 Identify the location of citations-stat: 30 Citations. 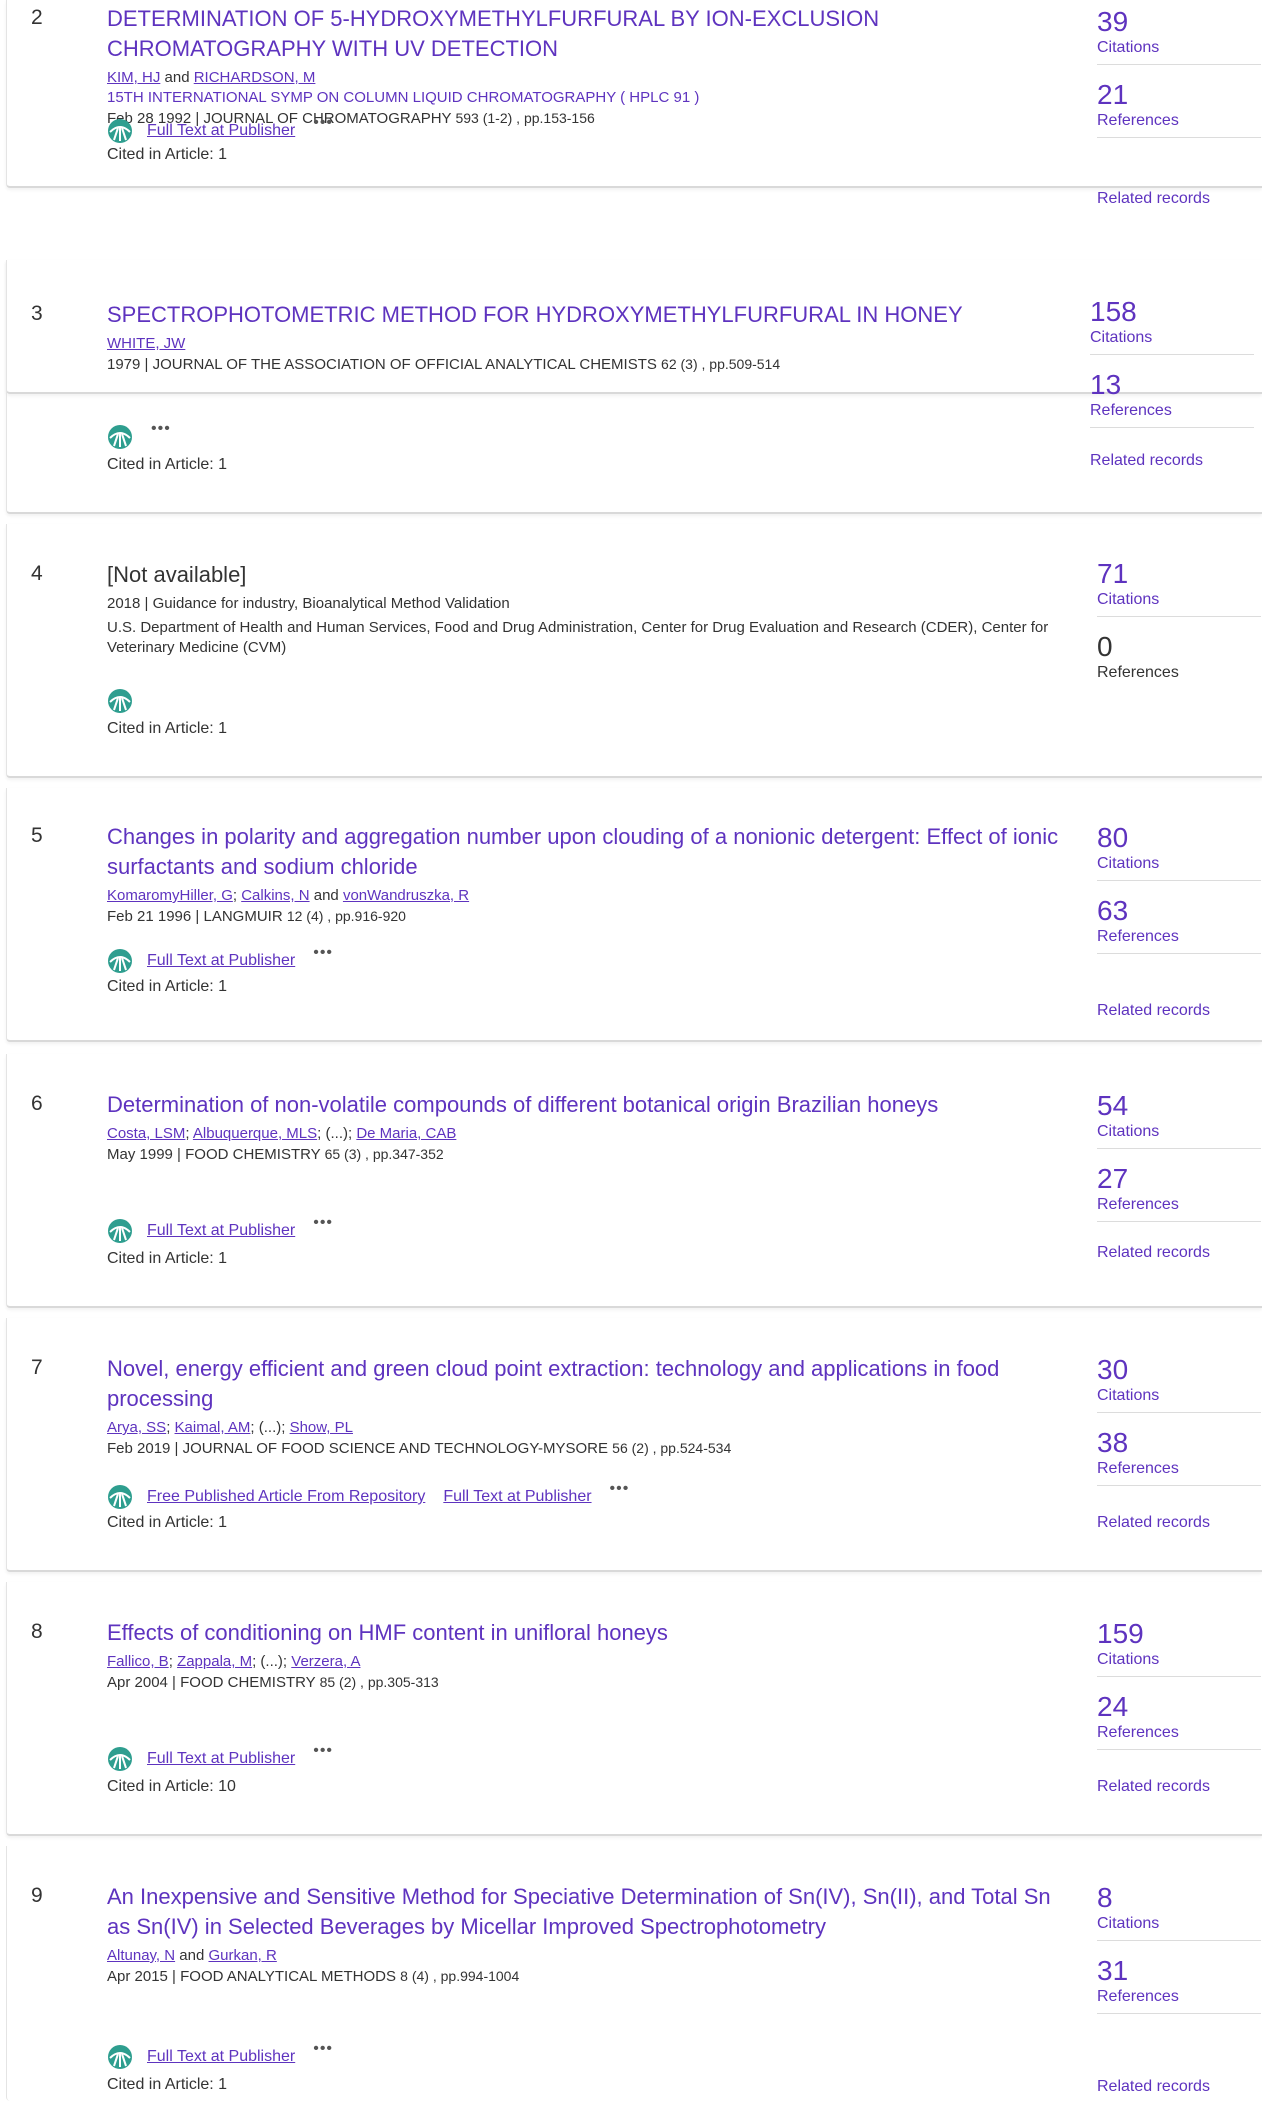
(1179, 1383).